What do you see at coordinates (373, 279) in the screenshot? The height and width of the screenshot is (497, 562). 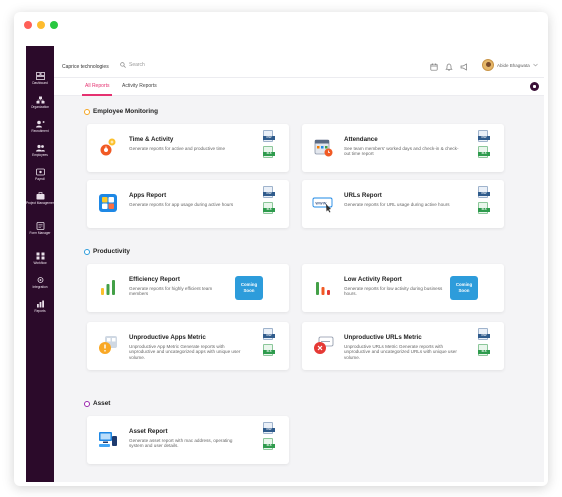 I see `card-title: Low Activity Report` at bounding box center [373, 279].